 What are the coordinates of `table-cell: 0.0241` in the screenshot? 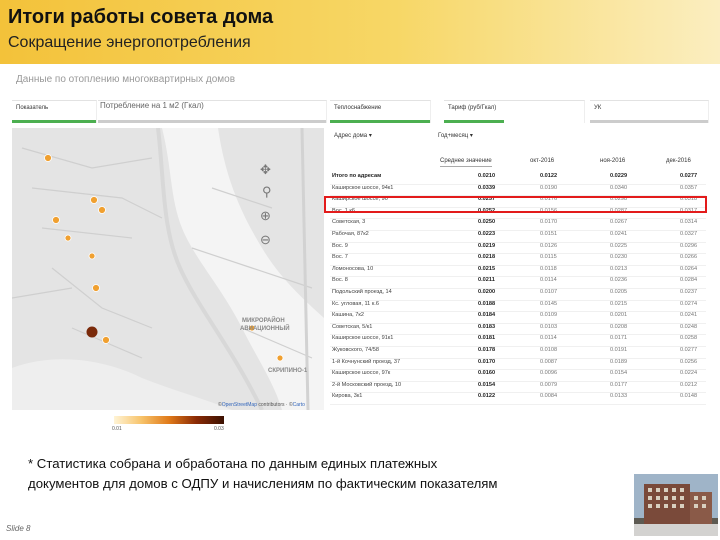 It's located at (619, 234).